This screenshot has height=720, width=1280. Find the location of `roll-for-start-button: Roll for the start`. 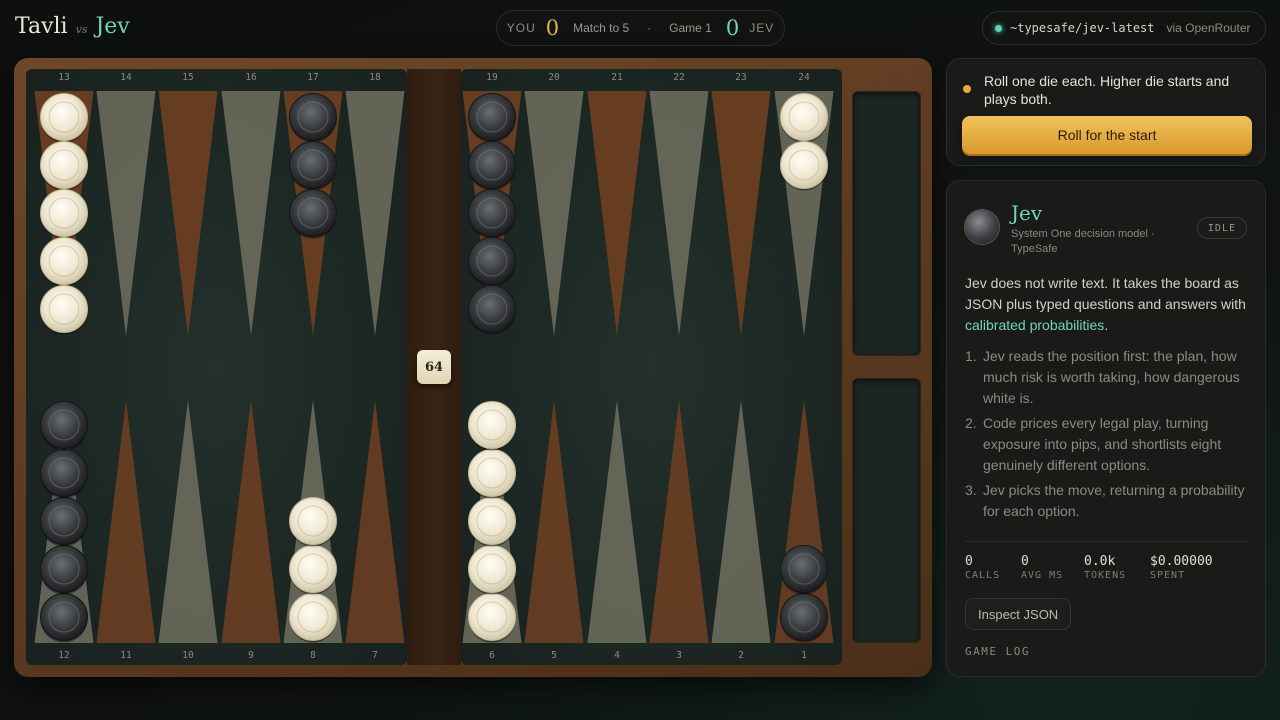

roll-for-start-button: Roll for the start is located at coordinates (1107, 135).